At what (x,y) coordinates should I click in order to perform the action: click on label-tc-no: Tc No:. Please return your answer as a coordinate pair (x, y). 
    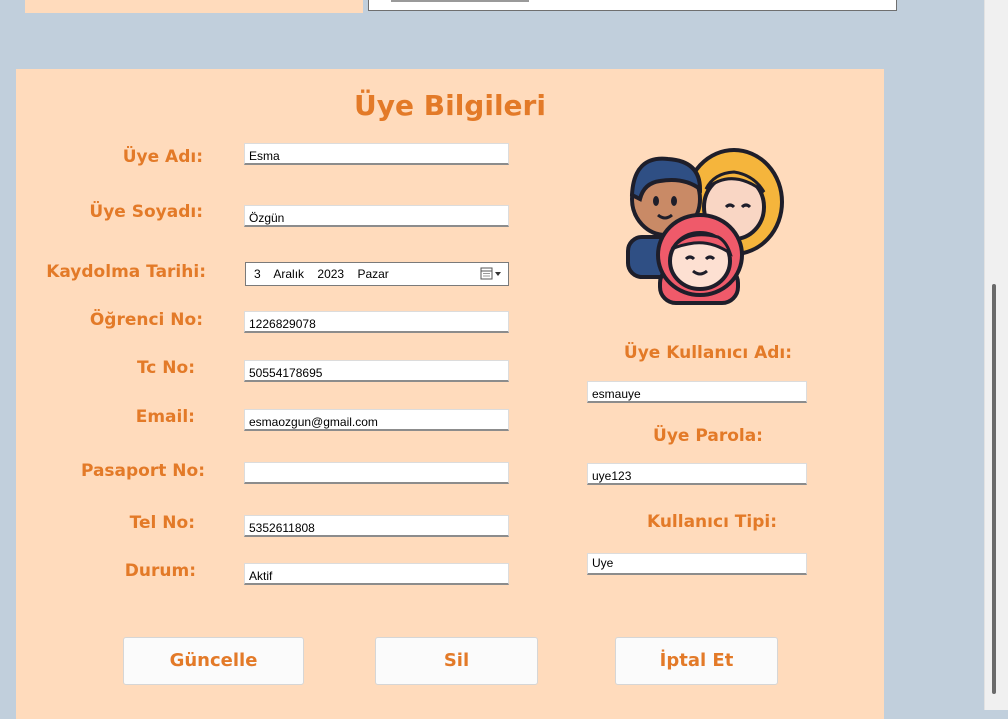
    Looking at the image, I should click on (165, 368).